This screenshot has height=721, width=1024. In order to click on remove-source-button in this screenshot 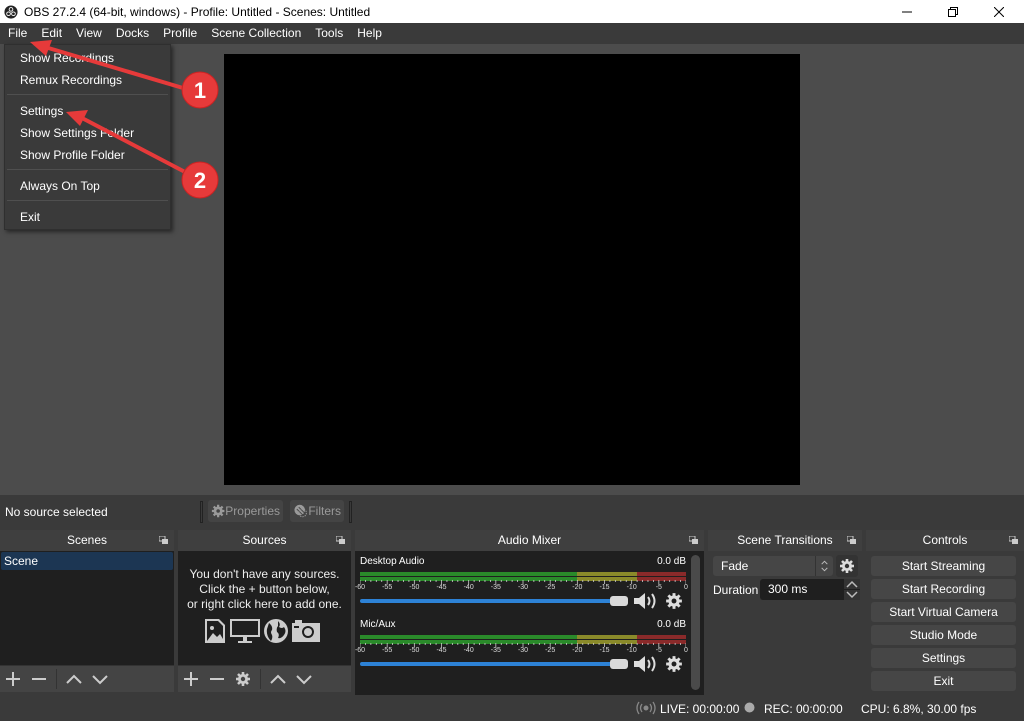, I will do `click(217, 679)`.